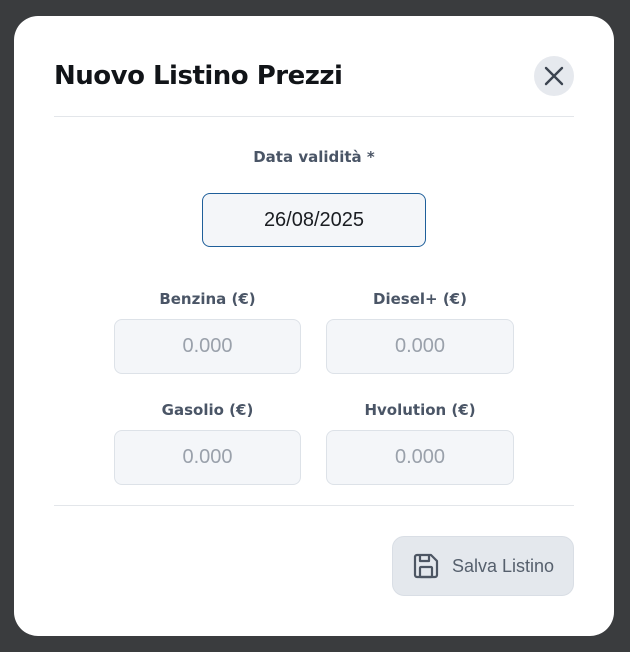  I want to click on diesel-plus-price-input, so click(420, 346).